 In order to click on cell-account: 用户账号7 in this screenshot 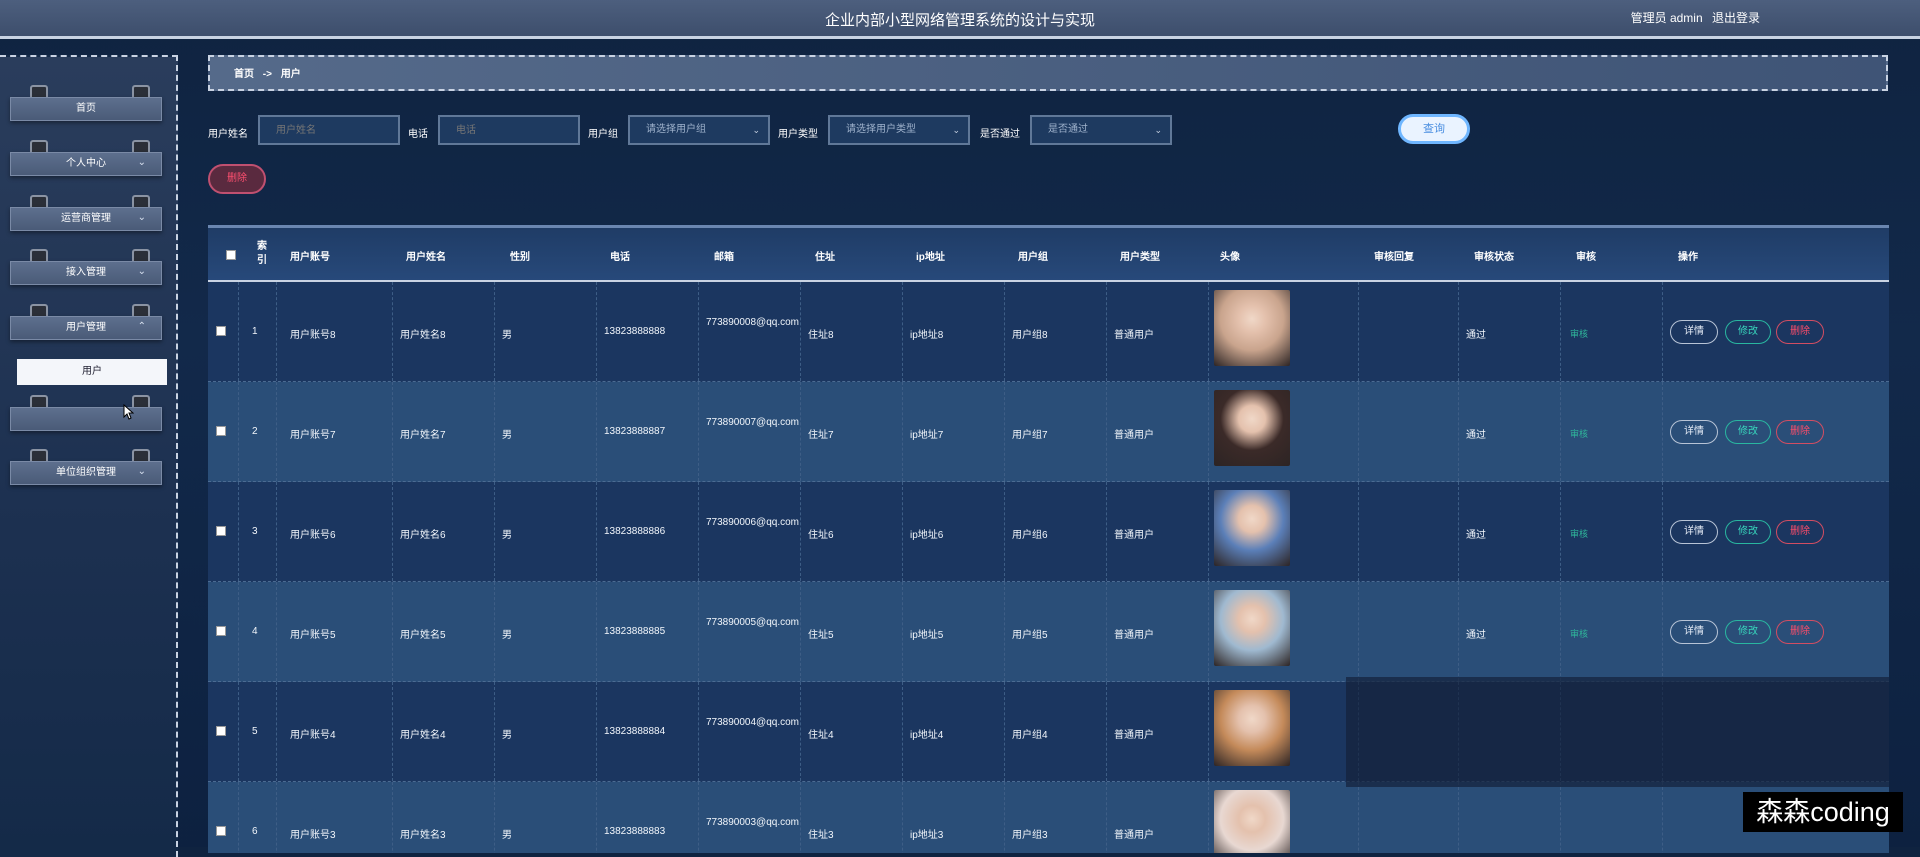, I will do `click(313, 435)`.